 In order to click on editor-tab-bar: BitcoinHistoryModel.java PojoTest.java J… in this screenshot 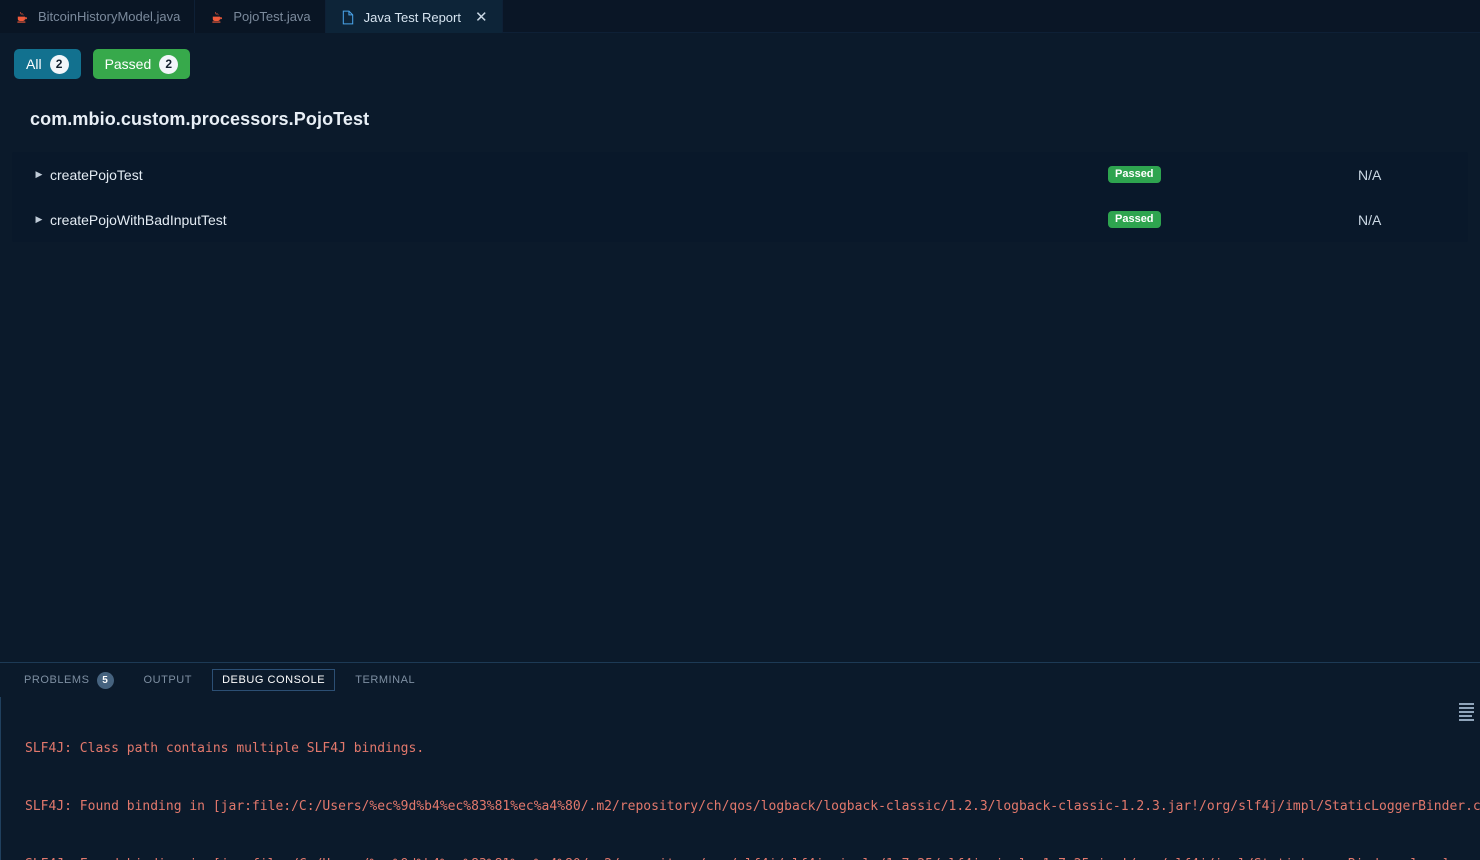, I will do `click(740, 16)`.